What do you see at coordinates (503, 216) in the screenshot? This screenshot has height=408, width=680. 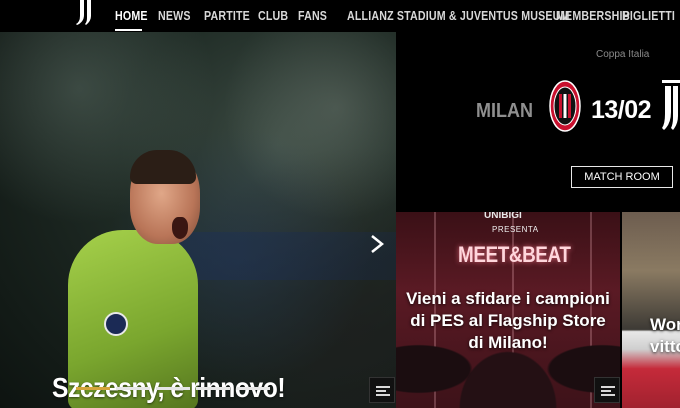 I see `promo-brand: UNIBIGI` at bounding box center [503, 216].